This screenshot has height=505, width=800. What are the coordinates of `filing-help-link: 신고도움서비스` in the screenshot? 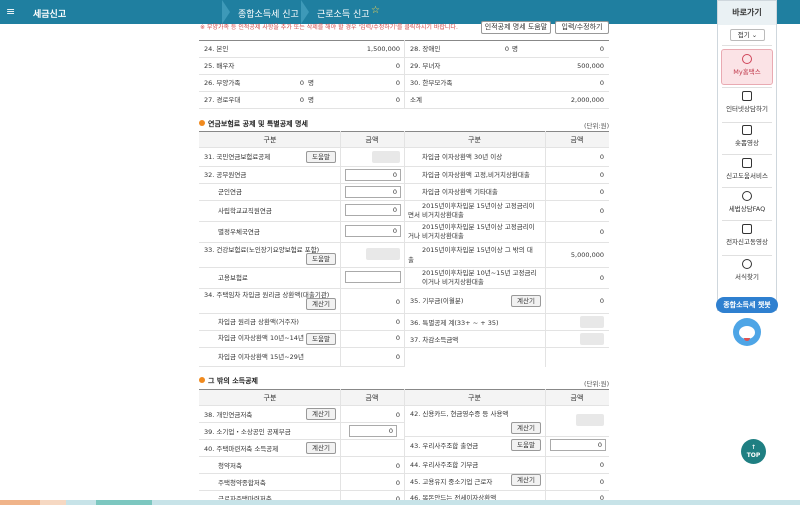 It's located at (747, 172).